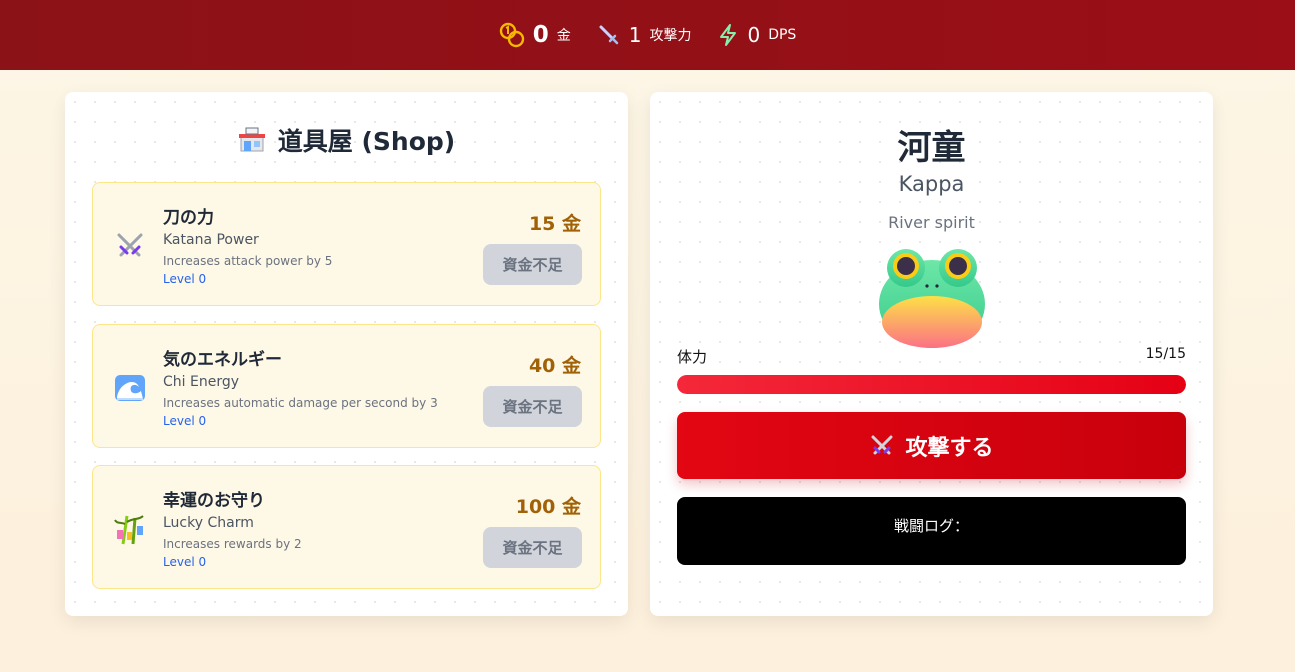  I want to click on gold-label: 金, so click(563, 36).